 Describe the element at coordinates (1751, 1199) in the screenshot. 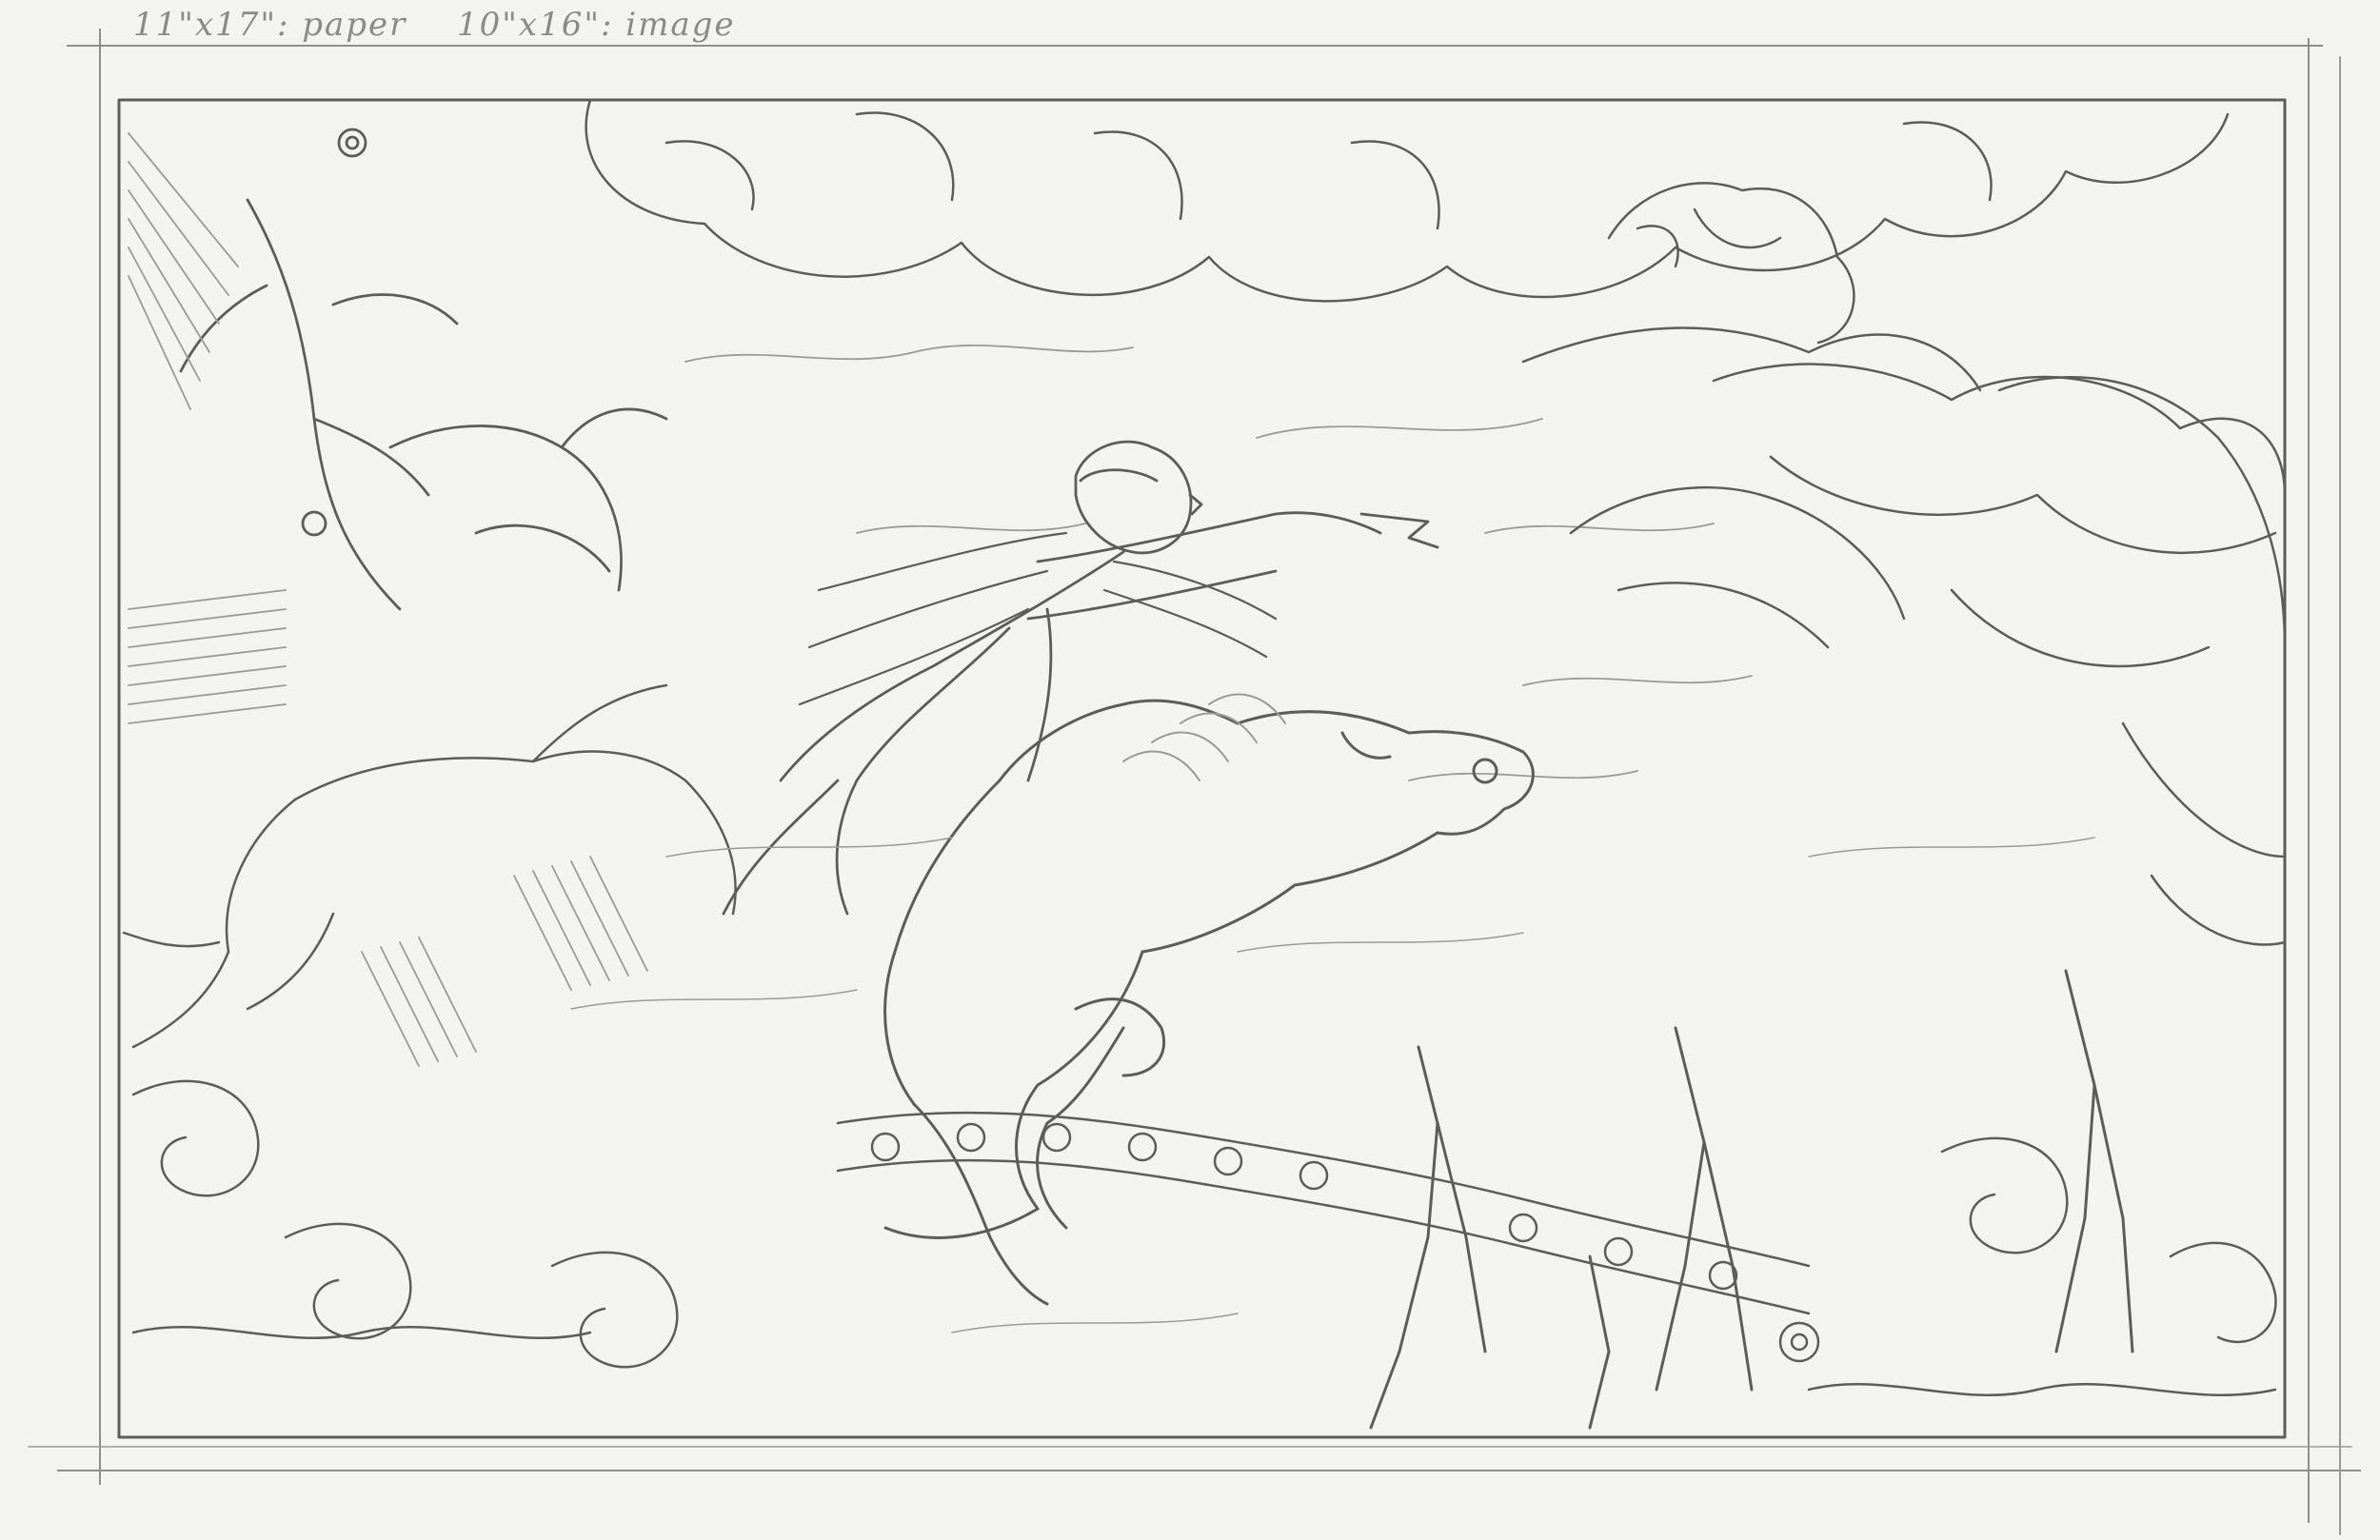

I see `rock-spires` at that location.